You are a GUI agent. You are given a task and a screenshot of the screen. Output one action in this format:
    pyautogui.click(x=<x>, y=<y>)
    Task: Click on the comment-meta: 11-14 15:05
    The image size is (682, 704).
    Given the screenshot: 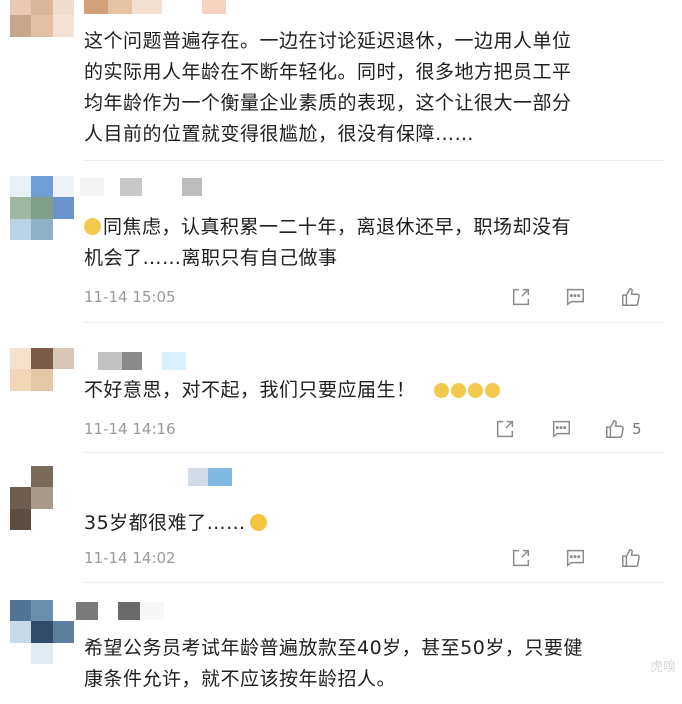 What is the action you would take?
    pyautogui.click(x=369, y=297)
    